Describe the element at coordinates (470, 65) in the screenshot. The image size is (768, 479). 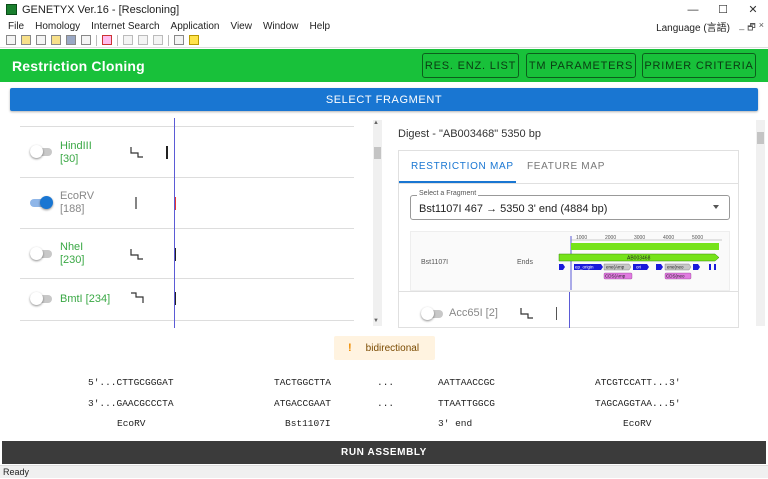
I see `res-enz-list-button: RES. ENZ. LIST` at that location.